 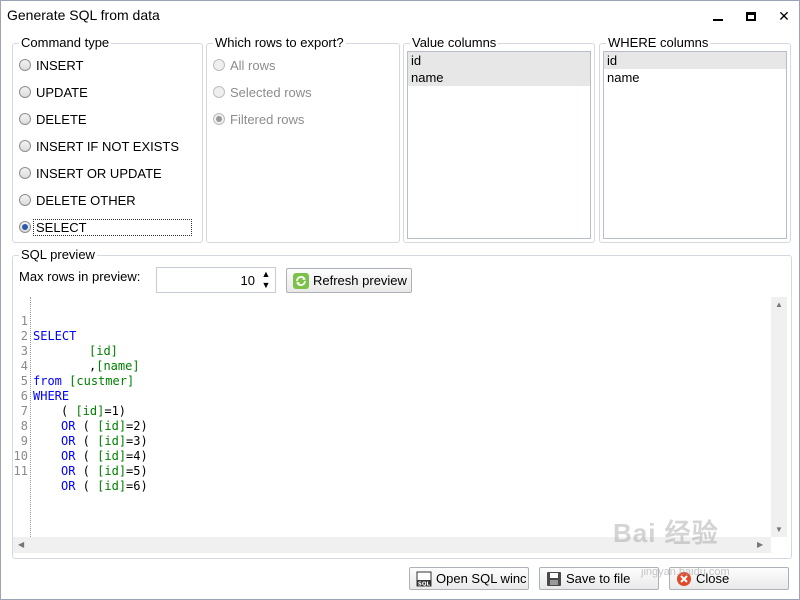 I want to click on max-rows-label: Max rows in preview:, so click(x=80, y=276).